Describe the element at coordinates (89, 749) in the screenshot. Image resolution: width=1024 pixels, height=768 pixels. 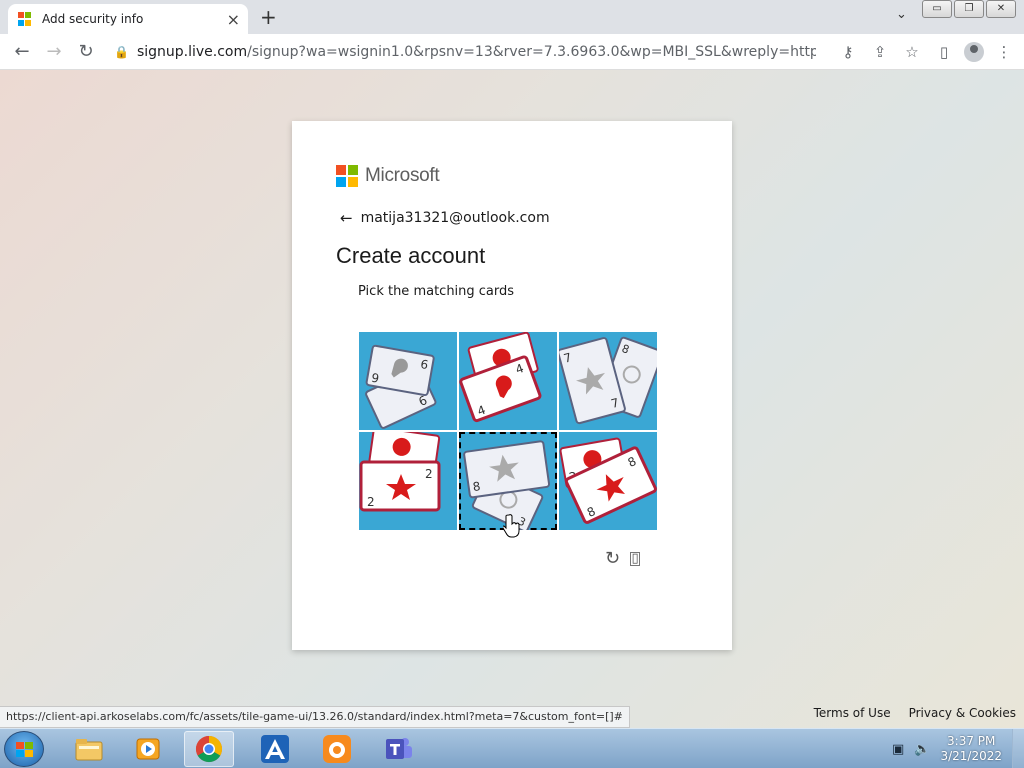
I see `file-explorer-icon` at that location.